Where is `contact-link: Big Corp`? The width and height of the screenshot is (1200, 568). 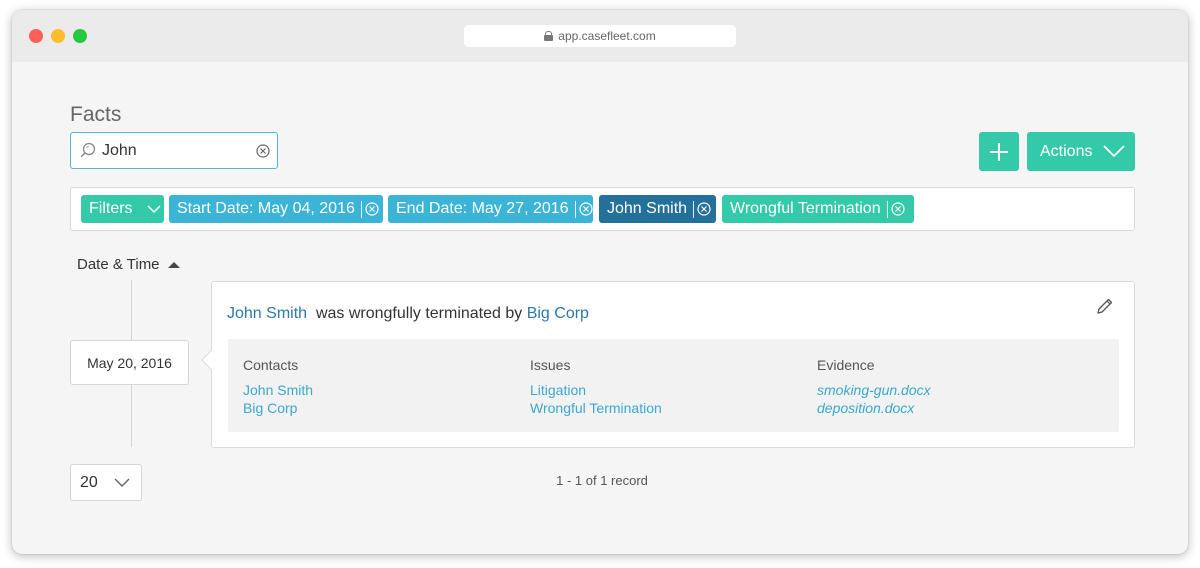 contact-link: Big Corp is located at coordinates (278, 408).